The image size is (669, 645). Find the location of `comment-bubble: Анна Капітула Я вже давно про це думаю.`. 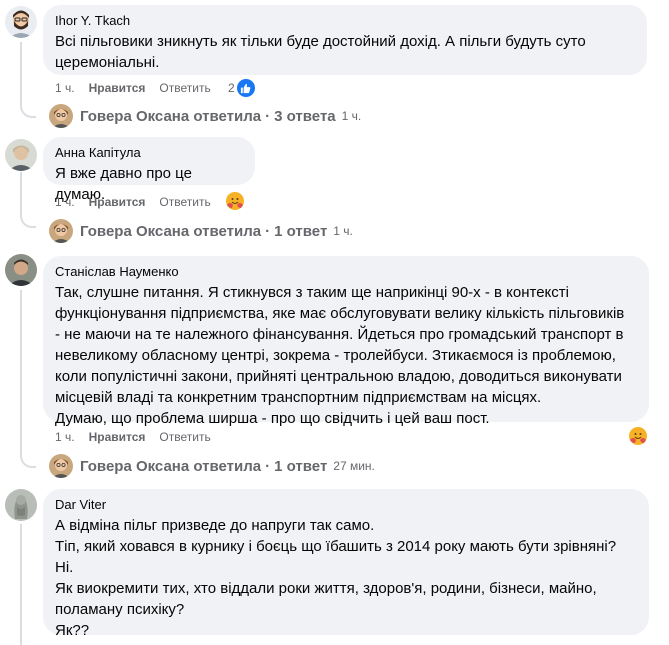

comment-bubble: Анна Капітула Я вже давно про це думаю. is located at coordinates (149, 170).